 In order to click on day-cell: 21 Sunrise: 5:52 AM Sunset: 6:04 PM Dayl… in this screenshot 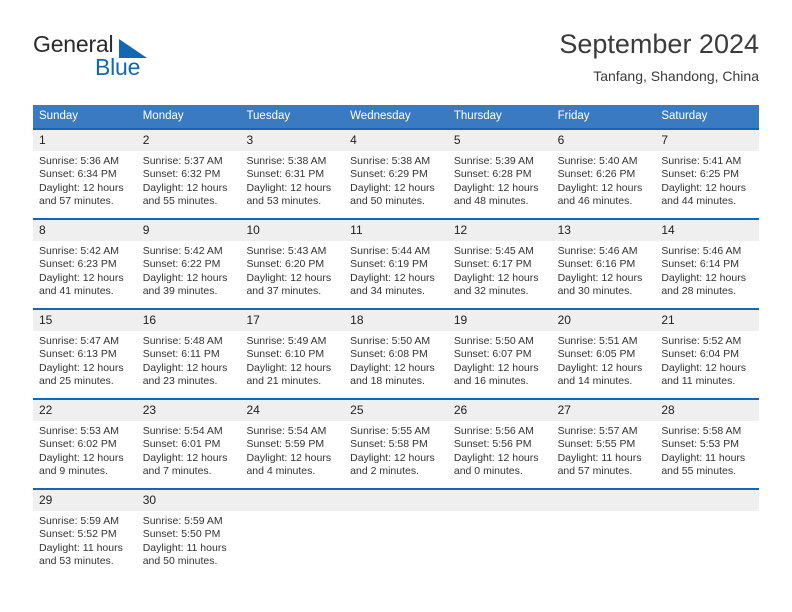, I will do `click(707, 354)`.